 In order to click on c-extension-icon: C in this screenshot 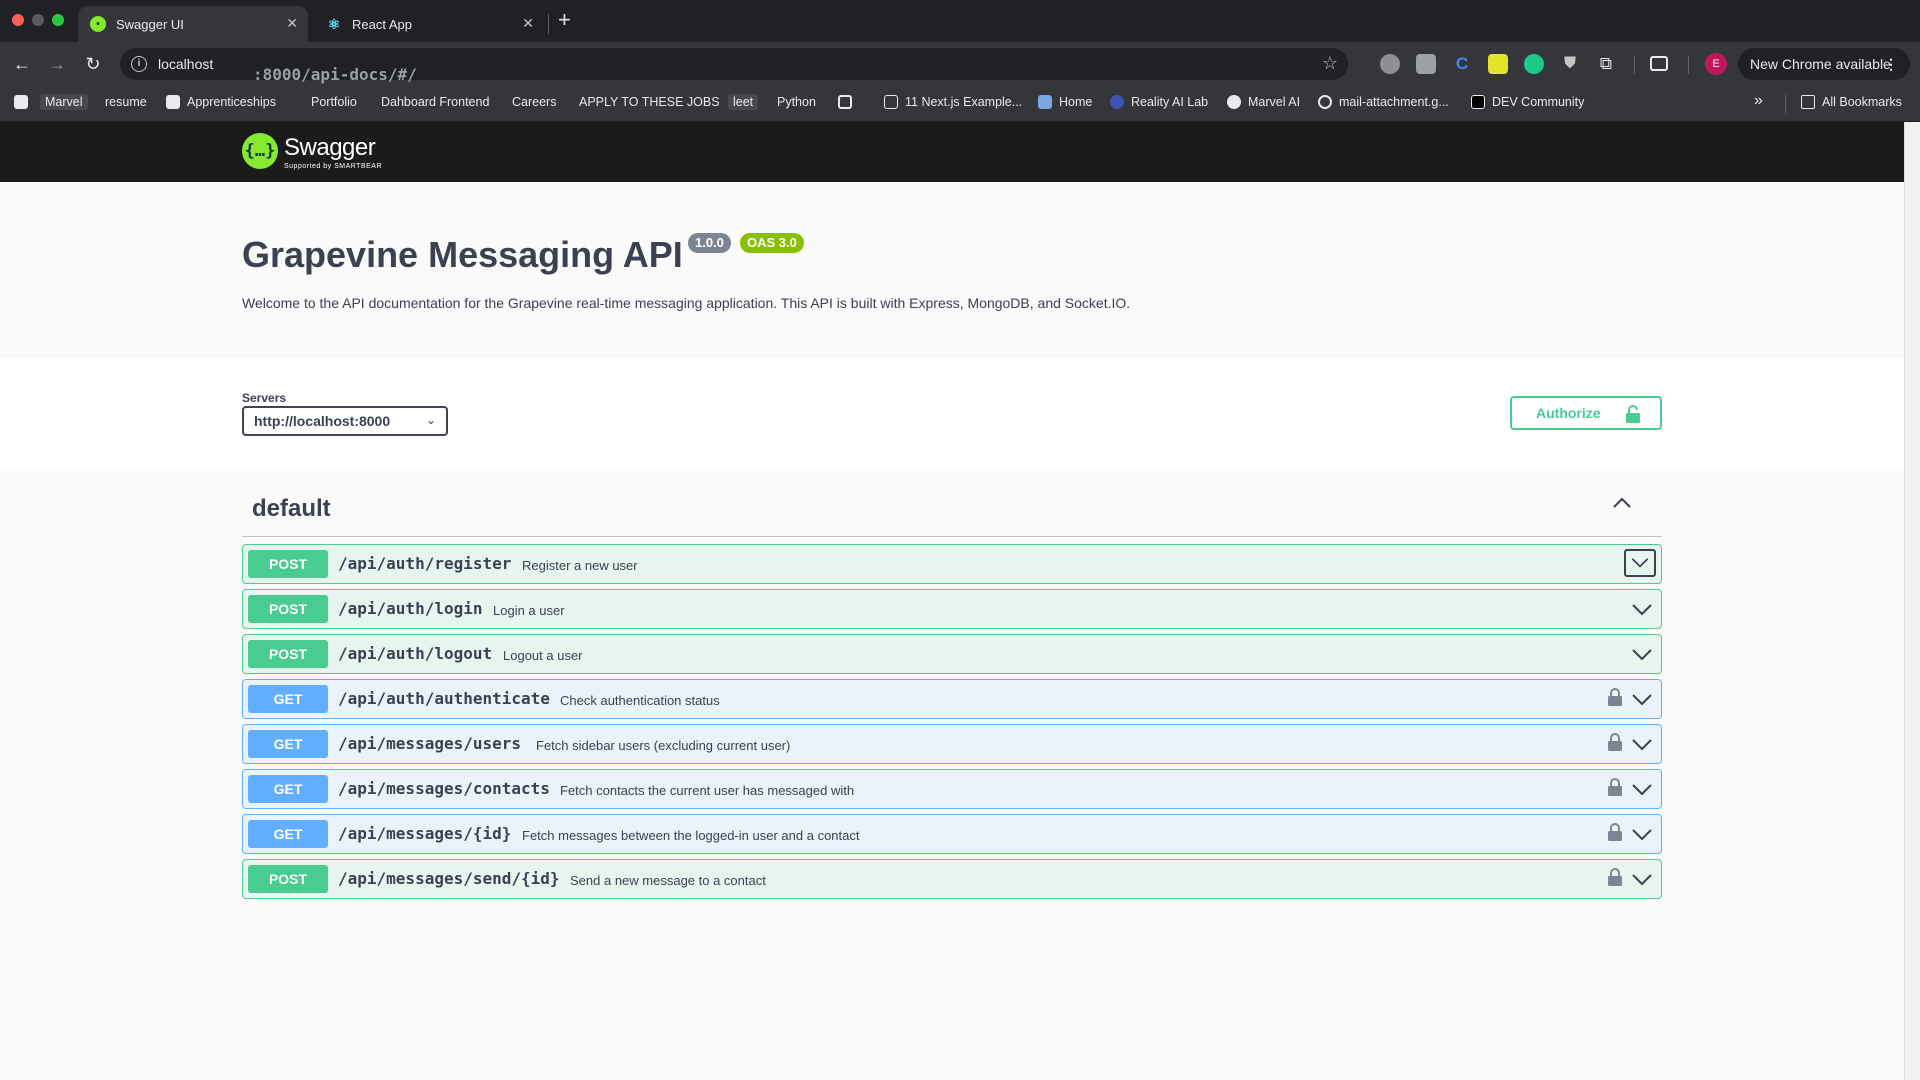, I will do `click(1462, 64)`.